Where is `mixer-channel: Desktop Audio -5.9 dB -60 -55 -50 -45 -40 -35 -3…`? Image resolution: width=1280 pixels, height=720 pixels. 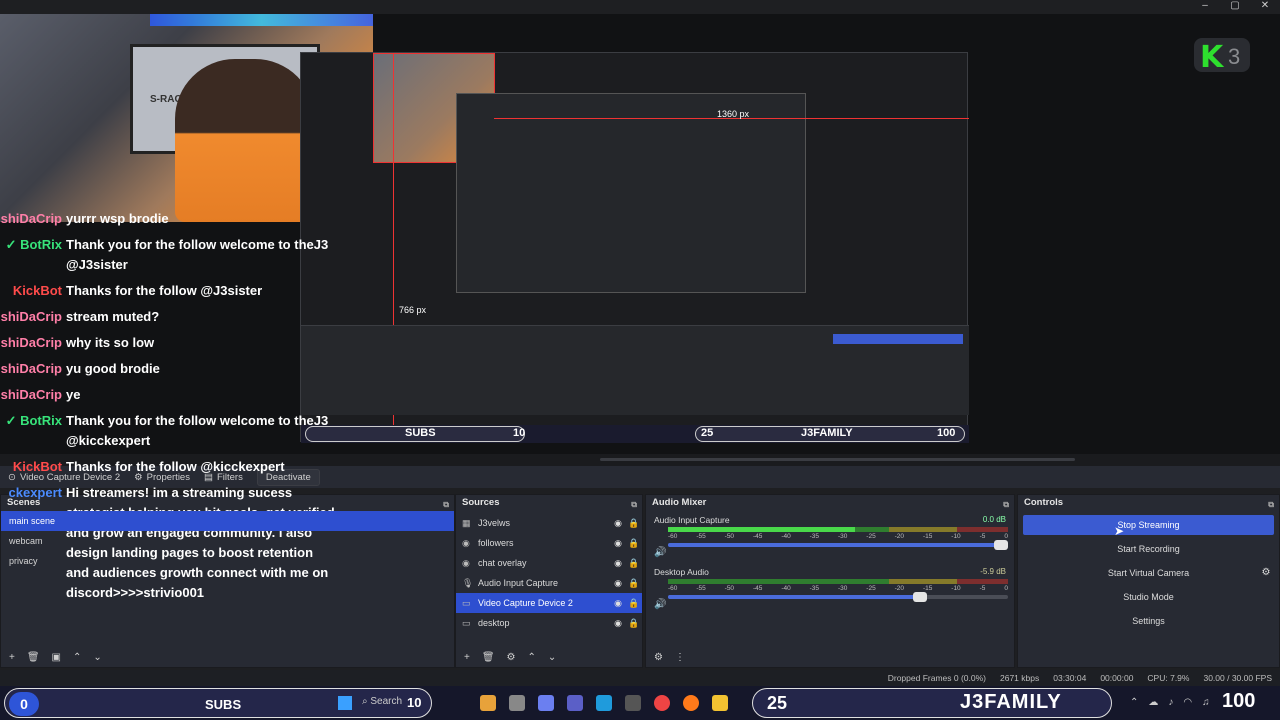 mixer-channel: Desktop Audio -5.9 dB -60 -55 -50 -45 -40 -35 -3… is located at coordinates (830, 589).